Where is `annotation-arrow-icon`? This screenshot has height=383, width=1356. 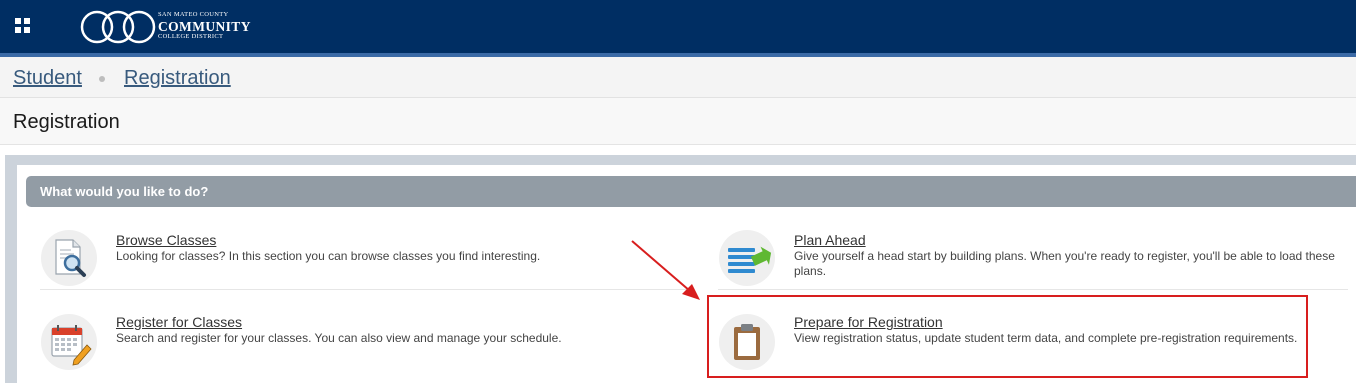 annotation-arrow-icon is located at coordinates (665, 270).